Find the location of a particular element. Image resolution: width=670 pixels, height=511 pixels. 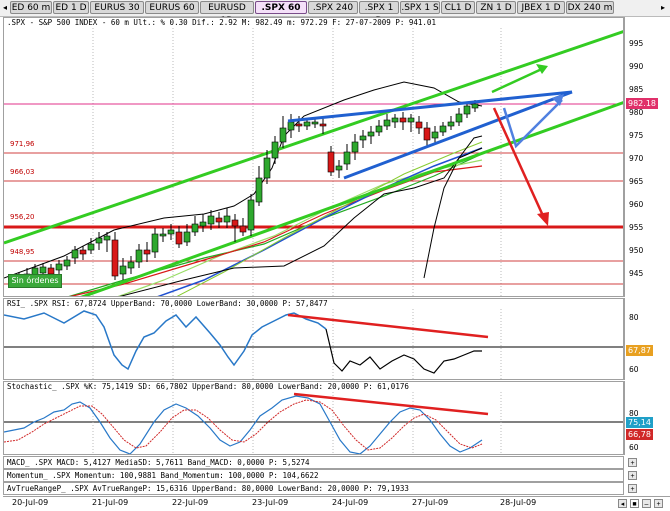

rsi-value-box: 67,87 is located at coordinates (639, 350).